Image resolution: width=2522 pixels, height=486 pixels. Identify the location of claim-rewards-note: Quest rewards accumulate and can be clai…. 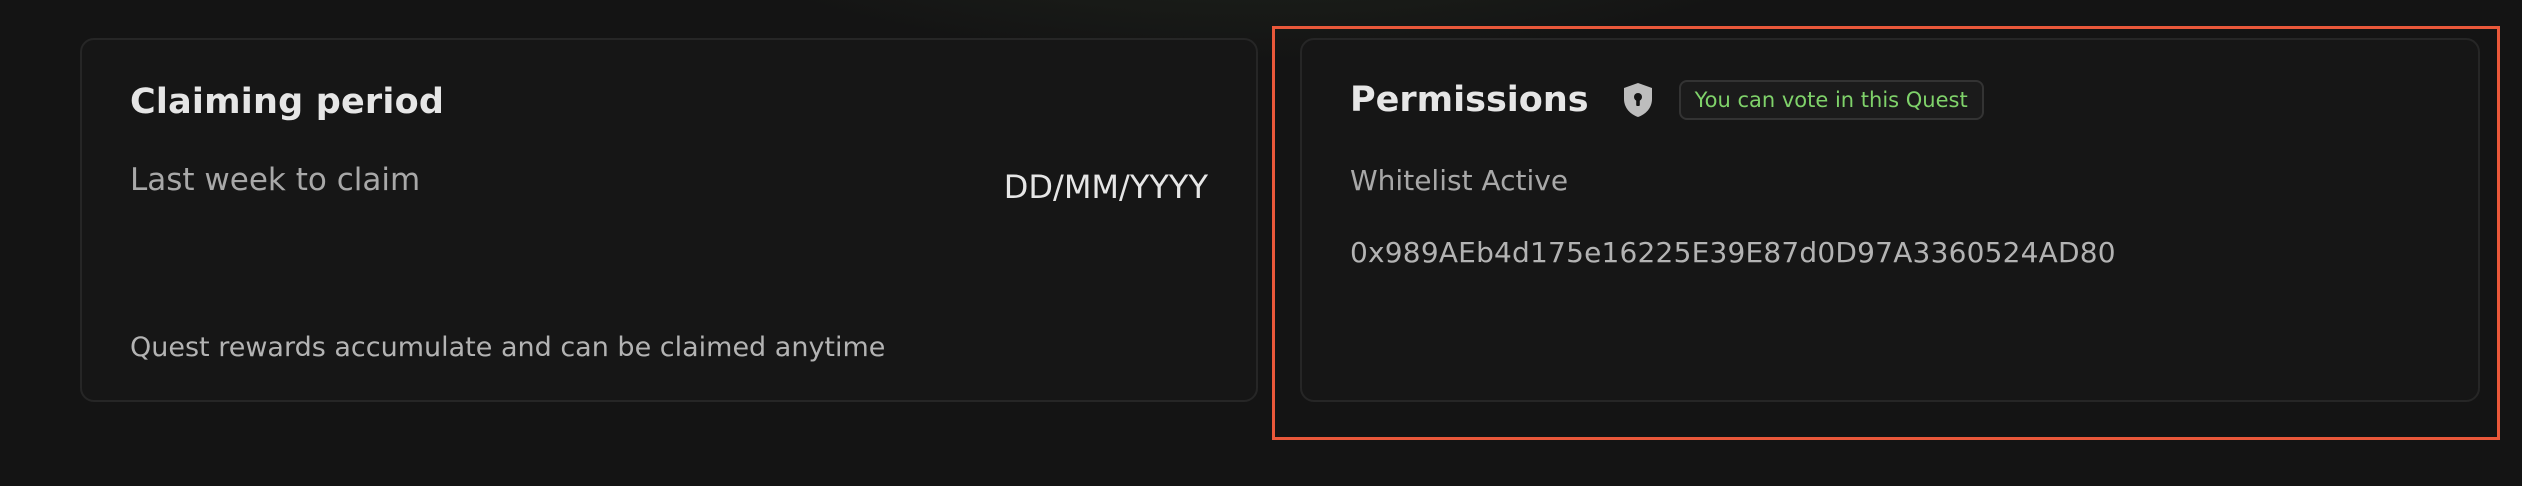
(508, 347).